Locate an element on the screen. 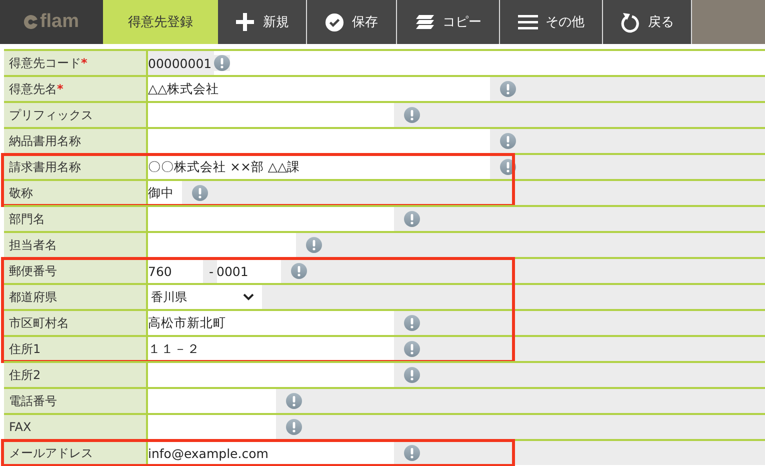 The image size is (765, 466). input-field: info@example.com is located at coordinates (271, 453).